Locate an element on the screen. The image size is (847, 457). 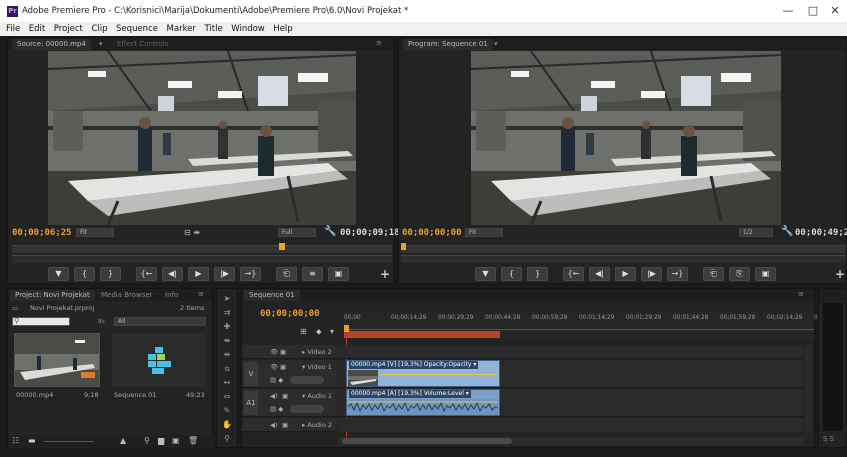
menu-edit: Edit is located at coordinates (37, 29).